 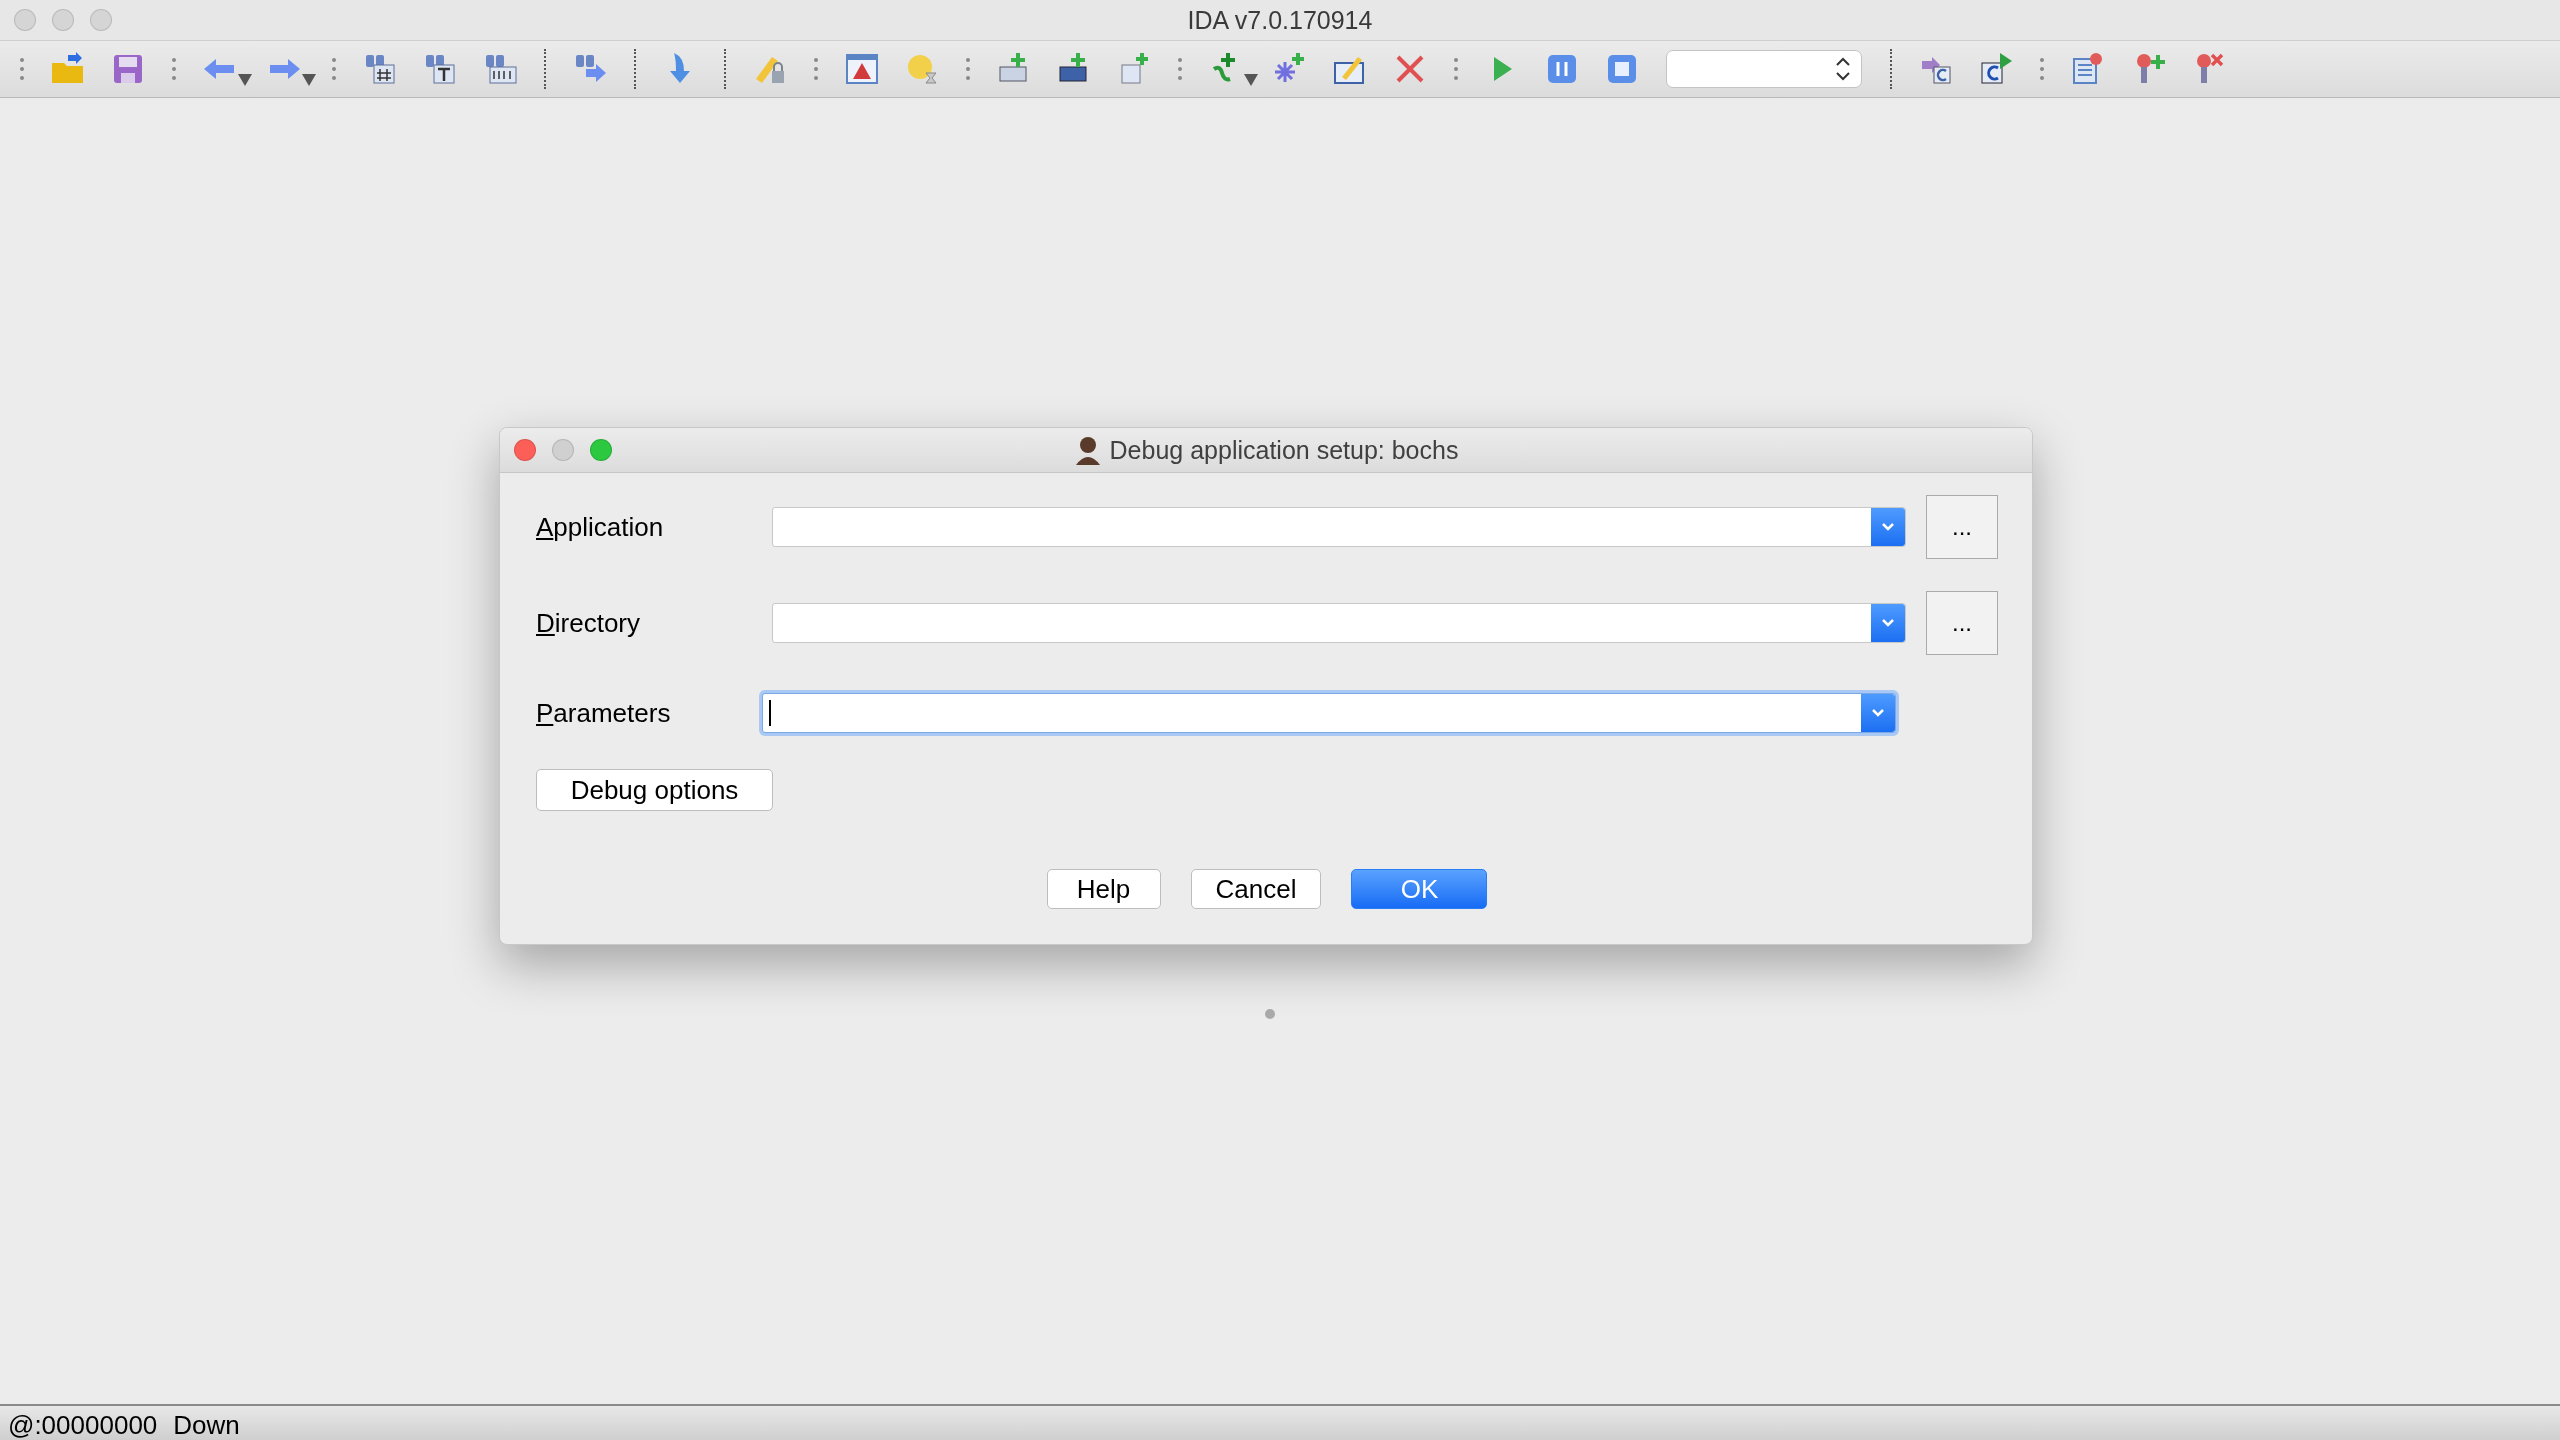 I want to click on close-button, so click(x=525, y=450).